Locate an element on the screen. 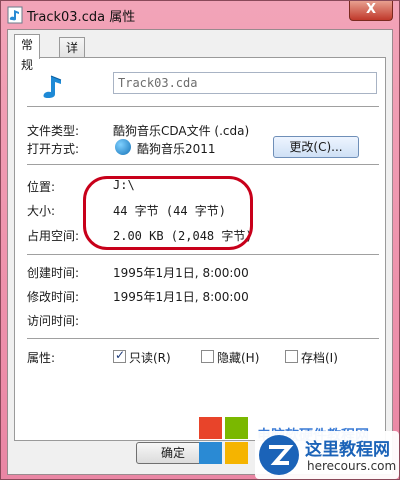  location-label: 位置: is located at coordinates (41, 187).